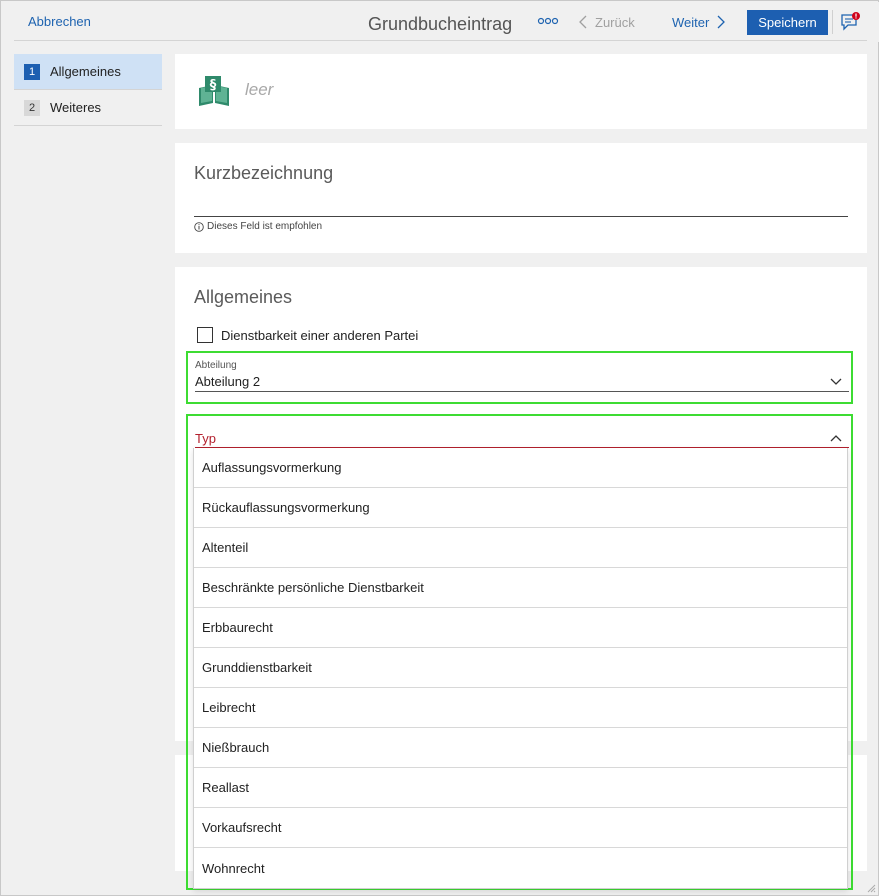 This screenshot has height=896, width=879. Describe the element at coordinates (871, 888) in the screenshot. I see `resize-grip-icon` at that location.